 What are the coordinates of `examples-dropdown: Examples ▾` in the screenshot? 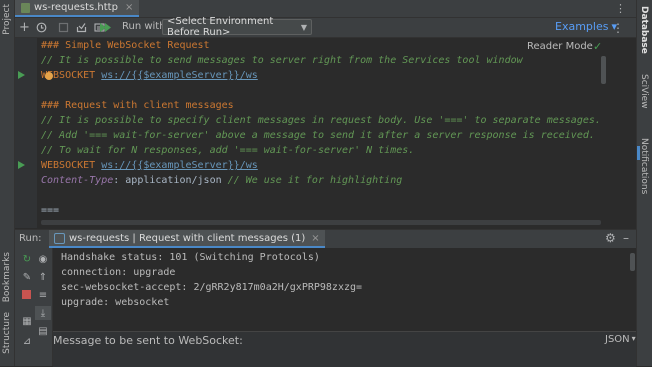 It's located at (586, 26).